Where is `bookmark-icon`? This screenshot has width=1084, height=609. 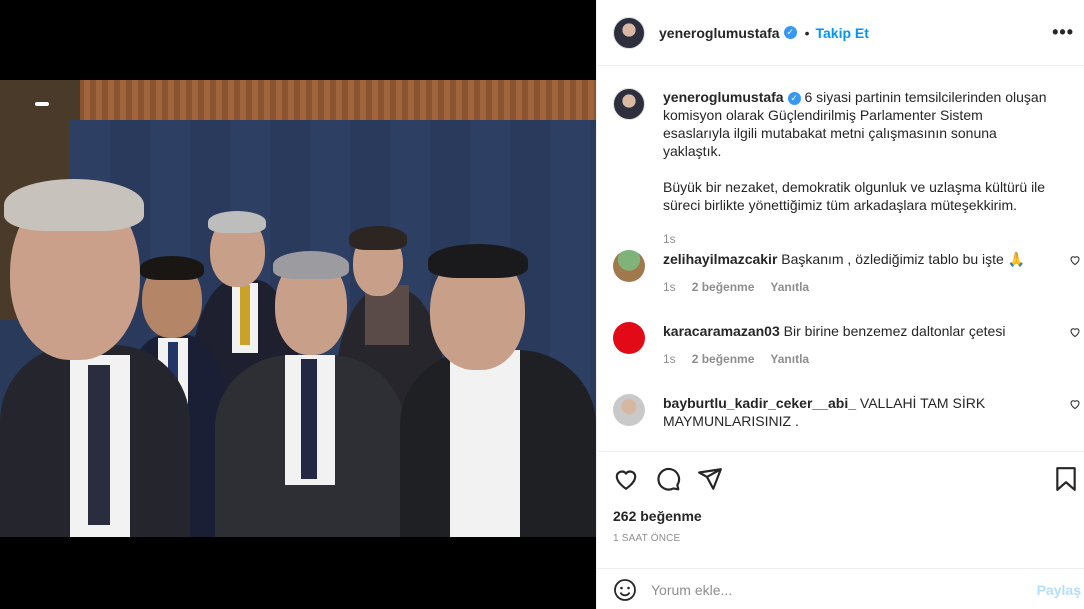
bookmark-icon is located at coordinates (1066, 479).